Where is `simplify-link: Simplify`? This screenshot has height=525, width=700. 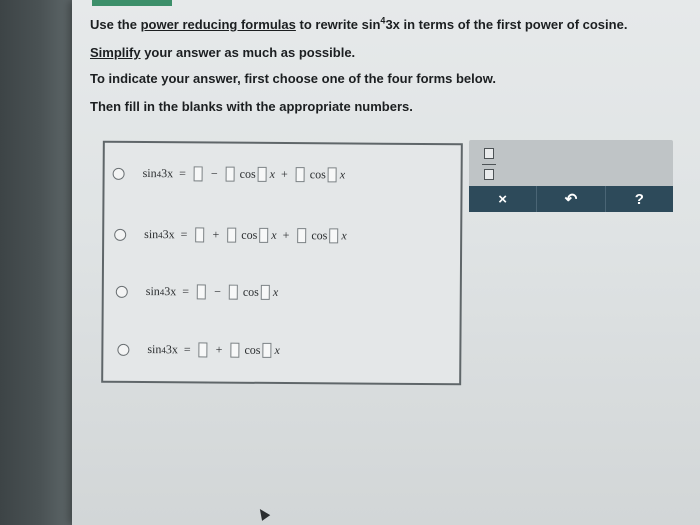 simplify-link: Simplify is located at coordinates (115, 52).